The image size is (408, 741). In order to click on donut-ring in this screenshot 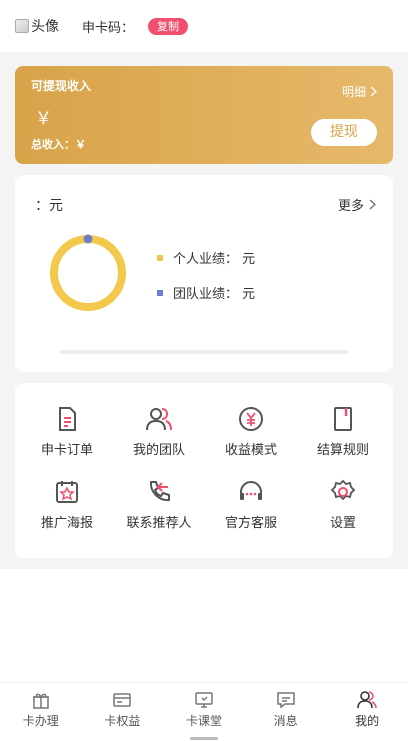, I will do `click(88, 273)`.